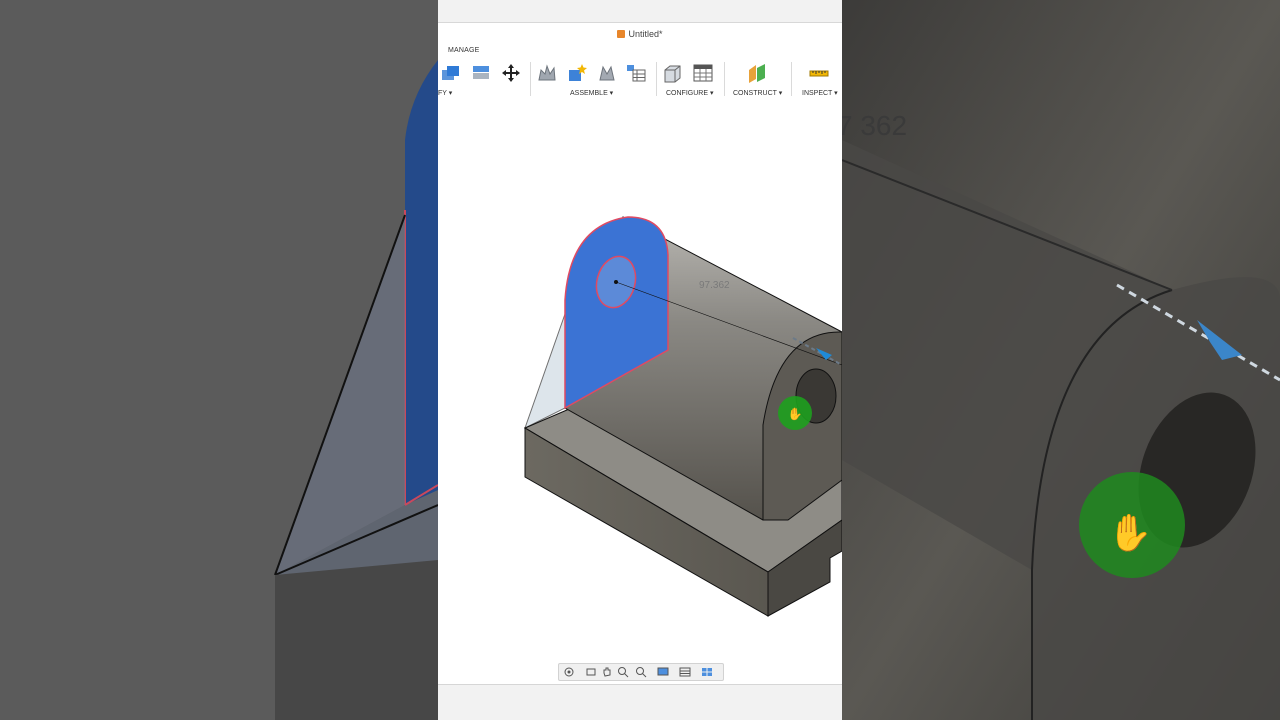  I want to click on zoom-window-icon, so click(623, 672).